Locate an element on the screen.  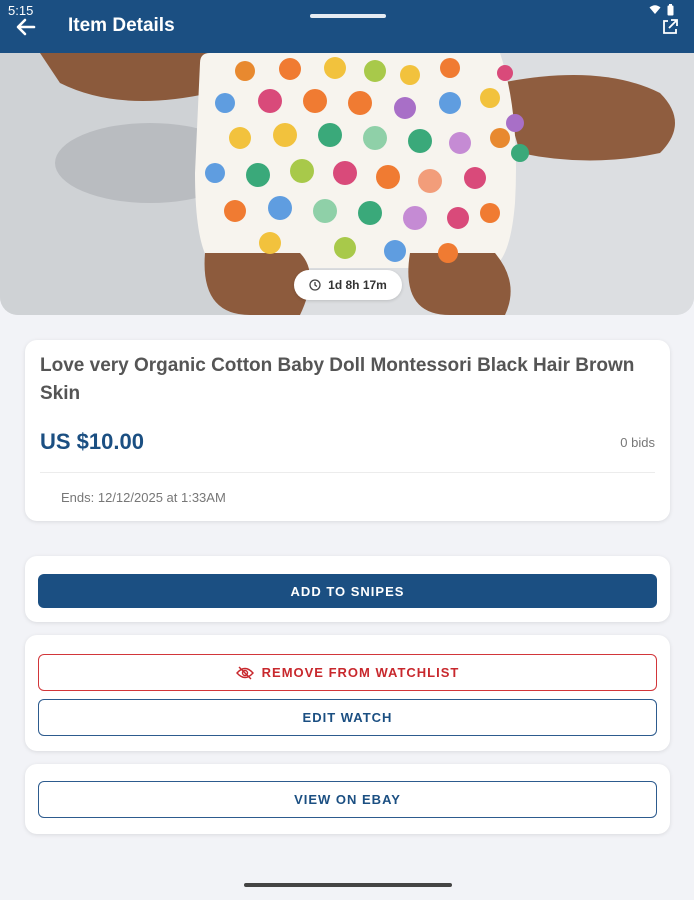
arrow-left-icon is located at coordinates (26, 27).